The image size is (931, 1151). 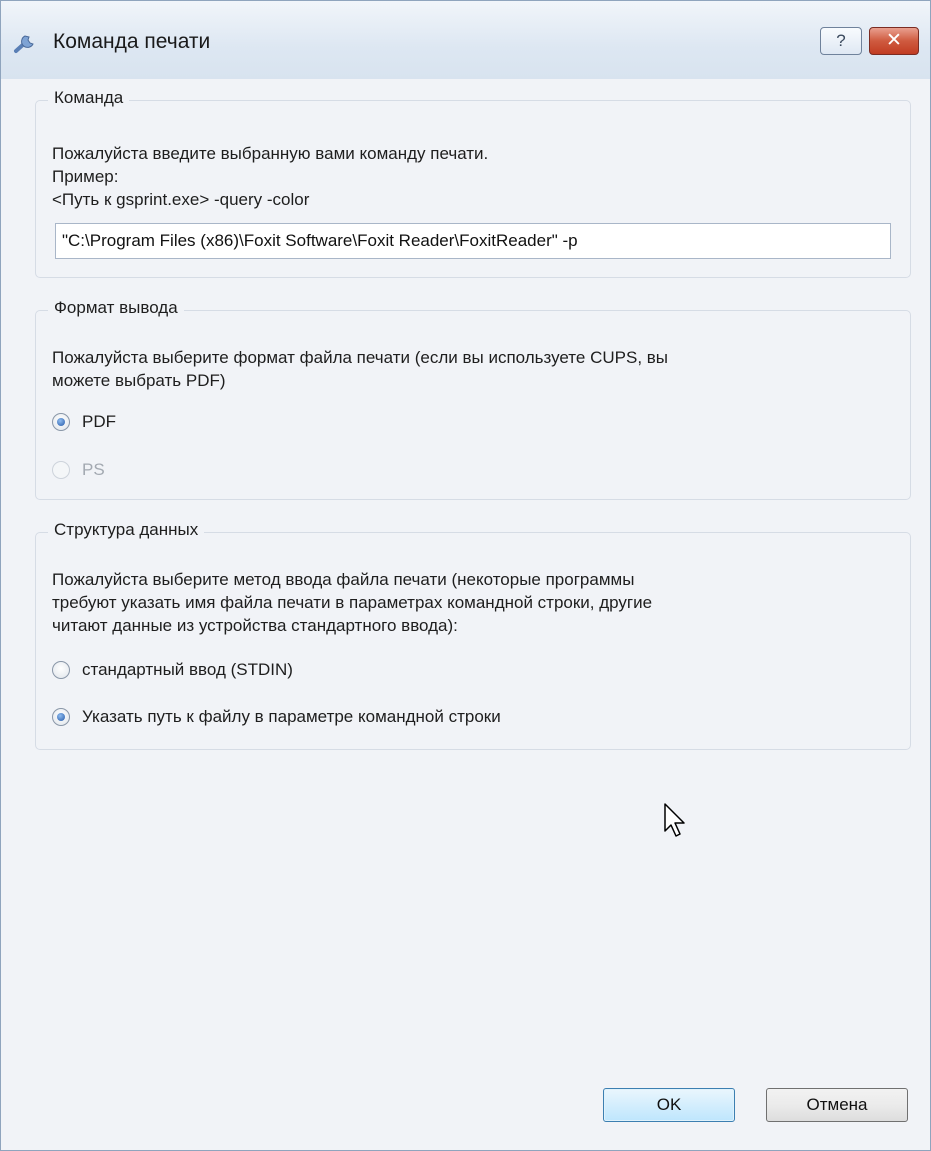 I want to click on print-command-input, so click(x=473, y=241).